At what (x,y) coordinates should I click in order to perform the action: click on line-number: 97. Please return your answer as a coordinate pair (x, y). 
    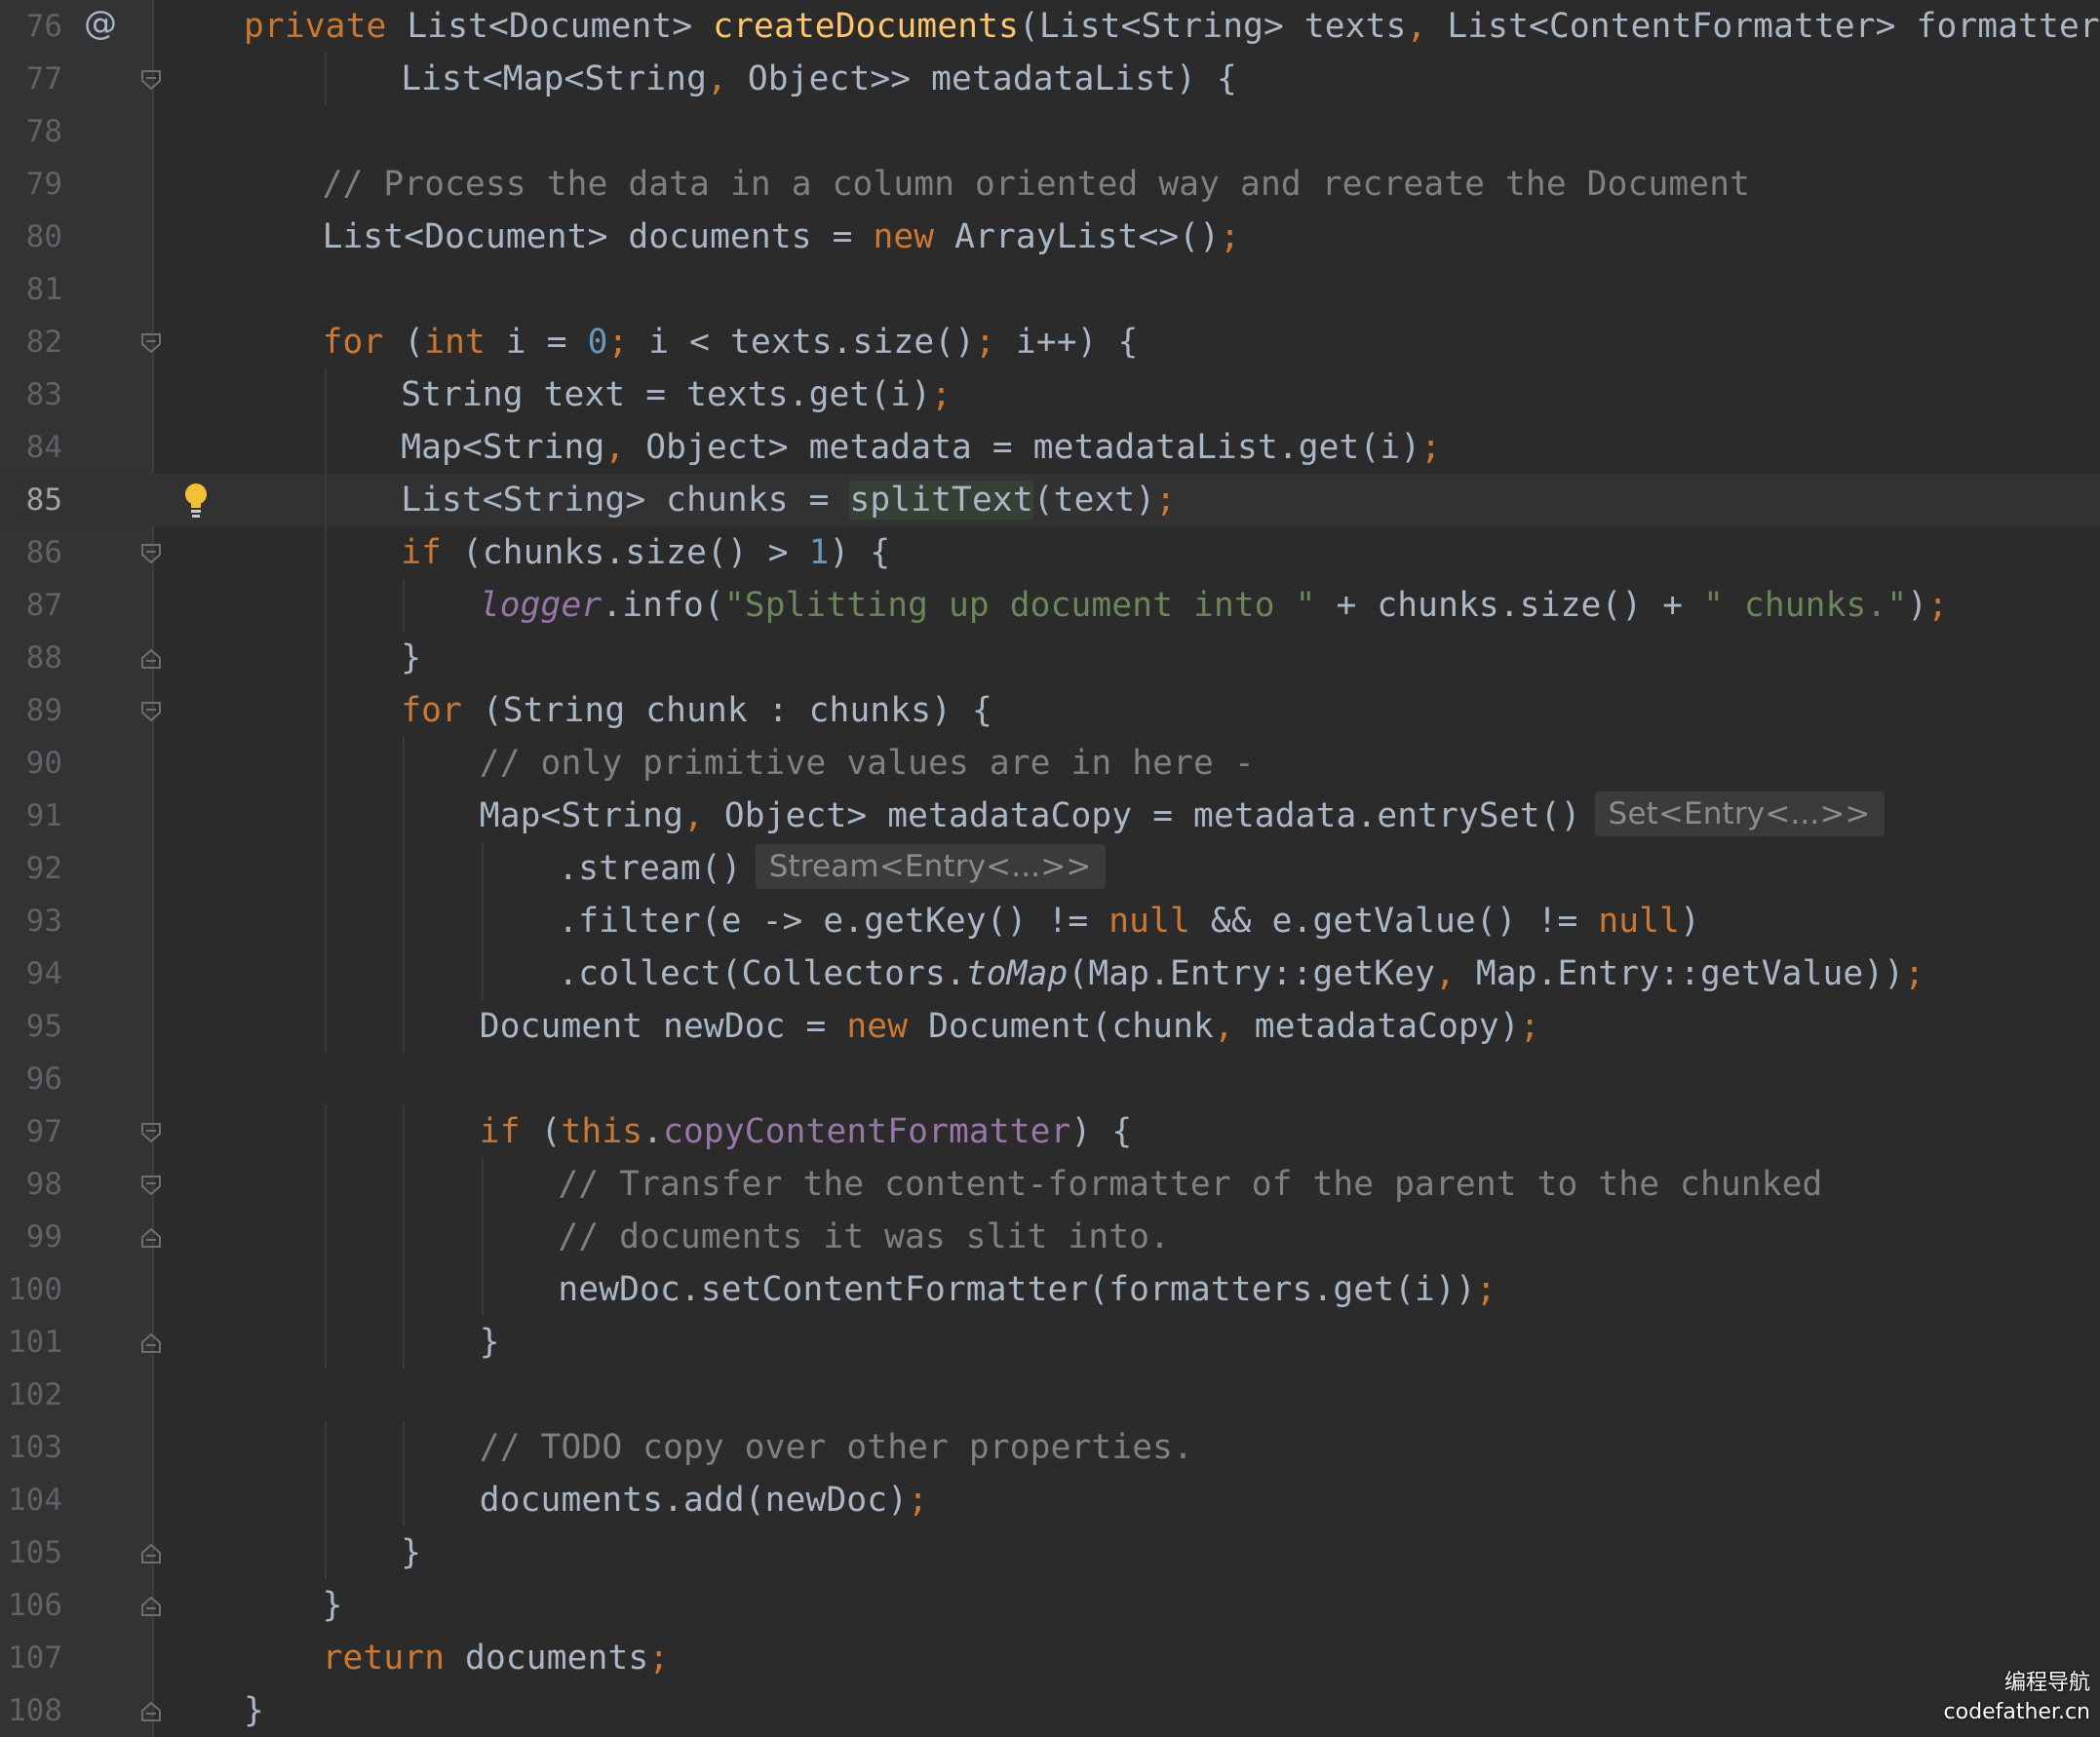
    Looking at the image, I should click on (31, 1131).